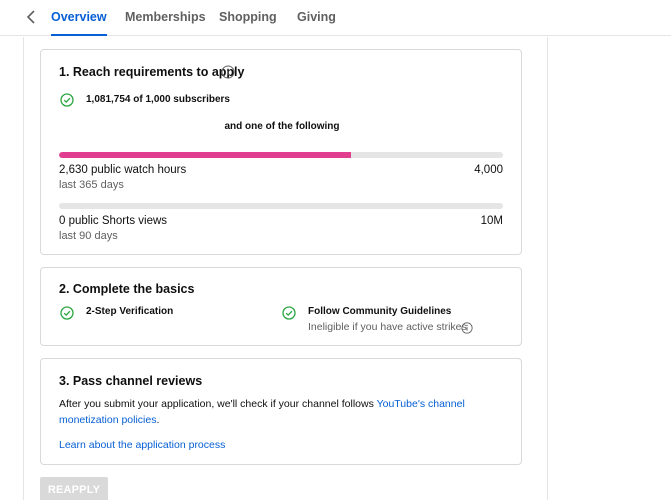 The height and width of the screenshot is (500, 671). Describe the element at coordinates (123, 170) in the screenshot. I see `watch-hours-label: 2,630 public watch hours` at that location.